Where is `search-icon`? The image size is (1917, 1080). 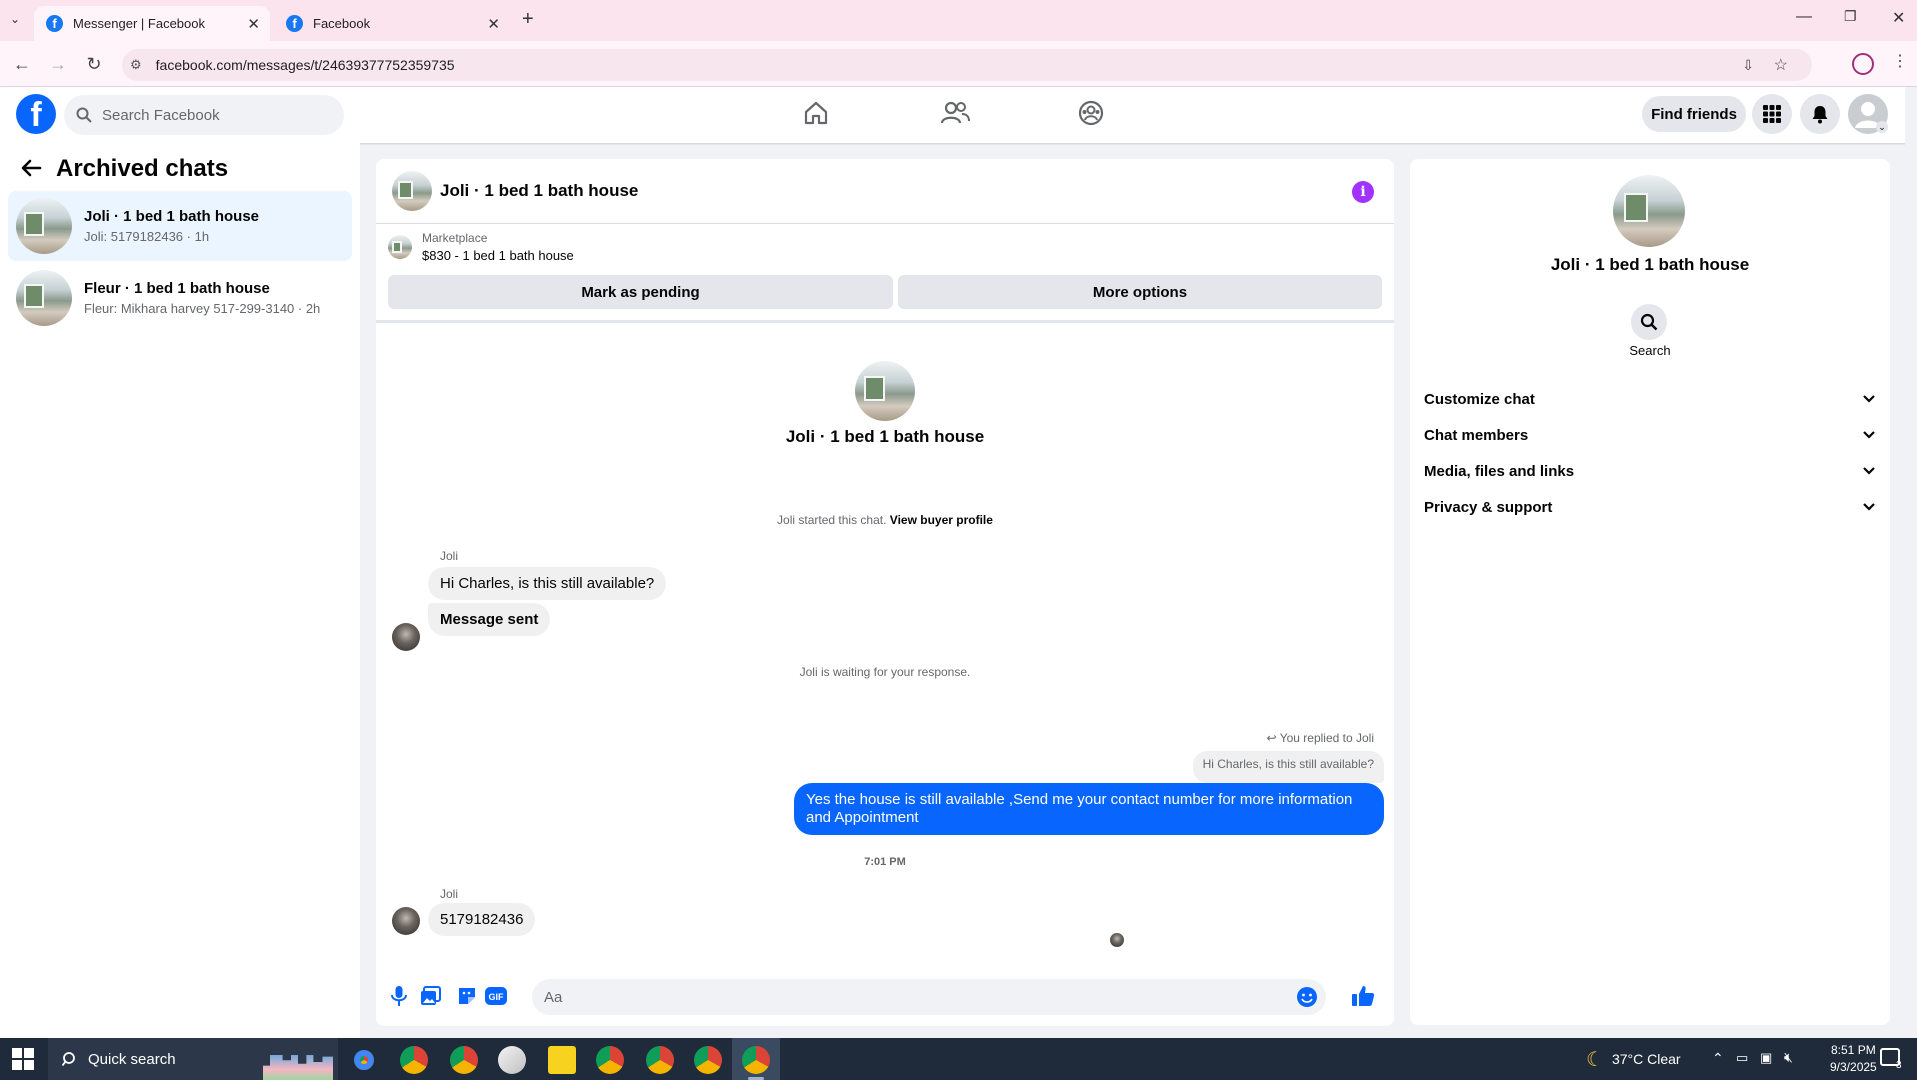
search-icon is located at coordinates (1649, 322).